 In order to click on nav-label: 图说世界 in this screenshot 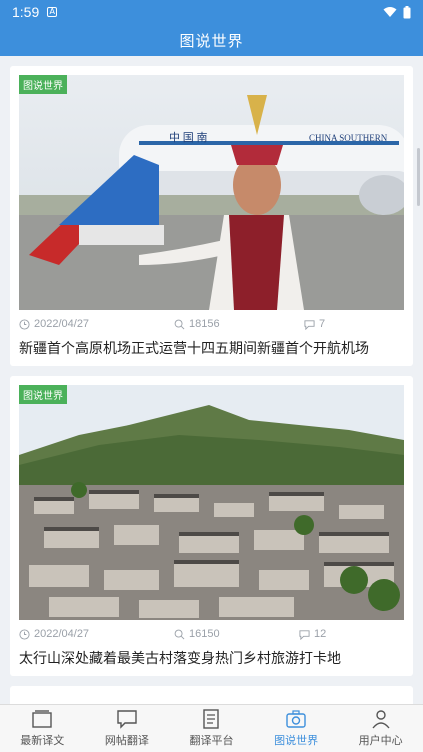, I will do `click(296, 740)`.